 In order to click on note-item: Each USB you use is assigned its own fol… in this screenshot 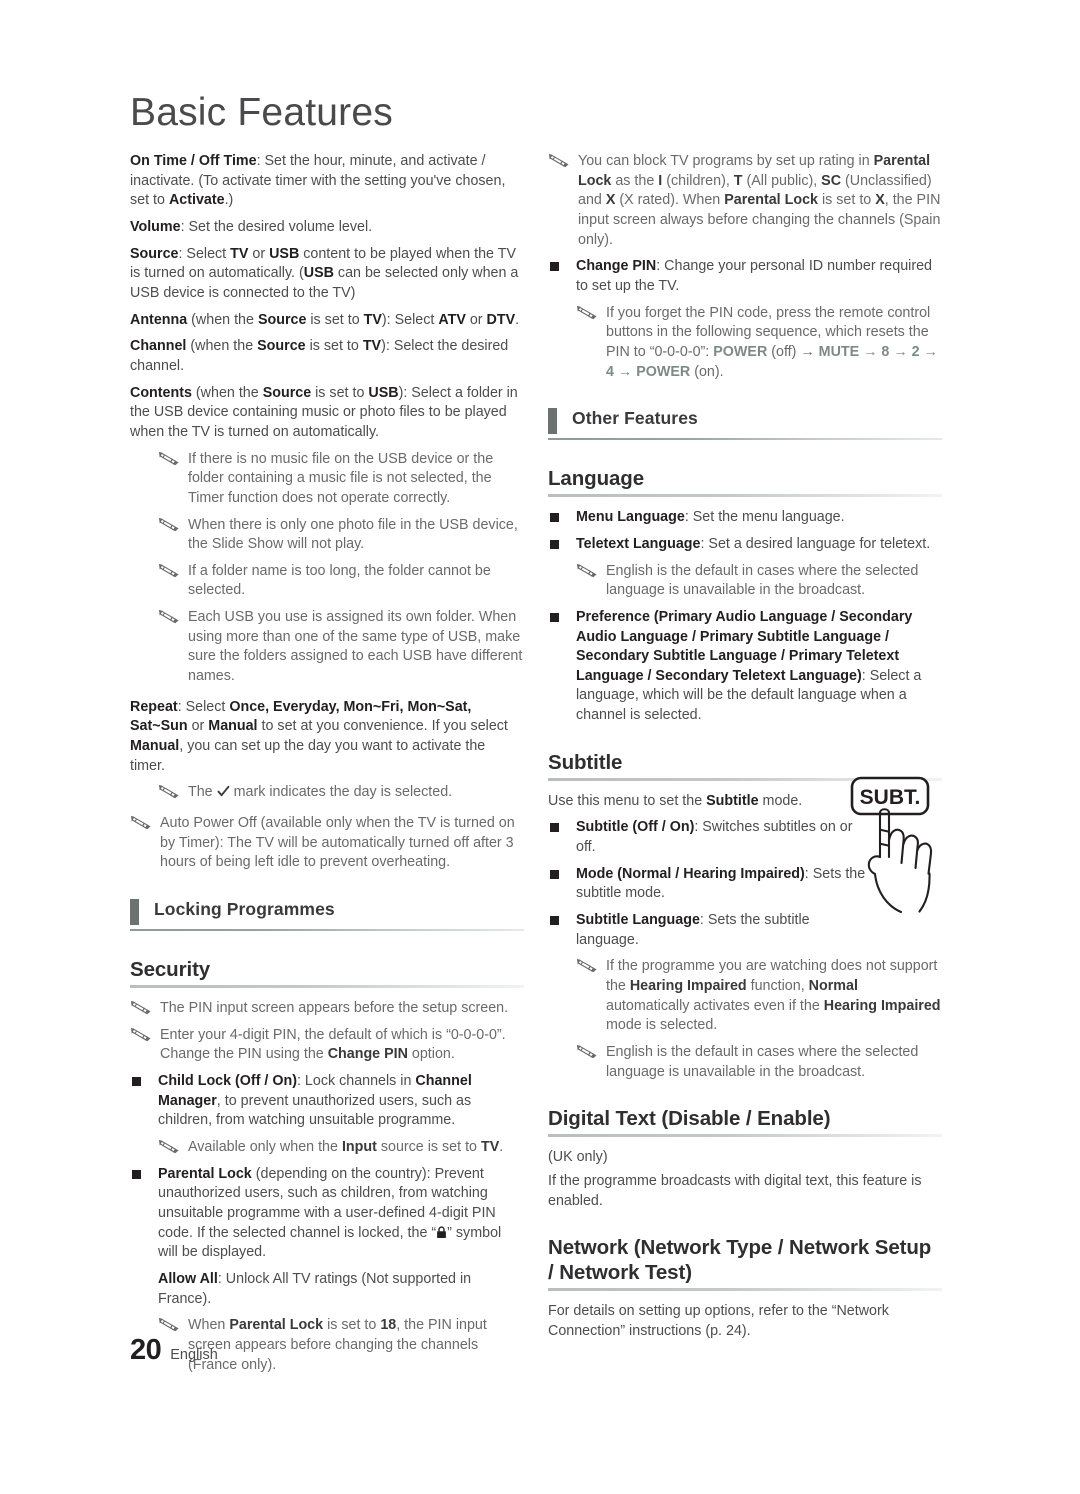, I will do `click(341, 647)`.